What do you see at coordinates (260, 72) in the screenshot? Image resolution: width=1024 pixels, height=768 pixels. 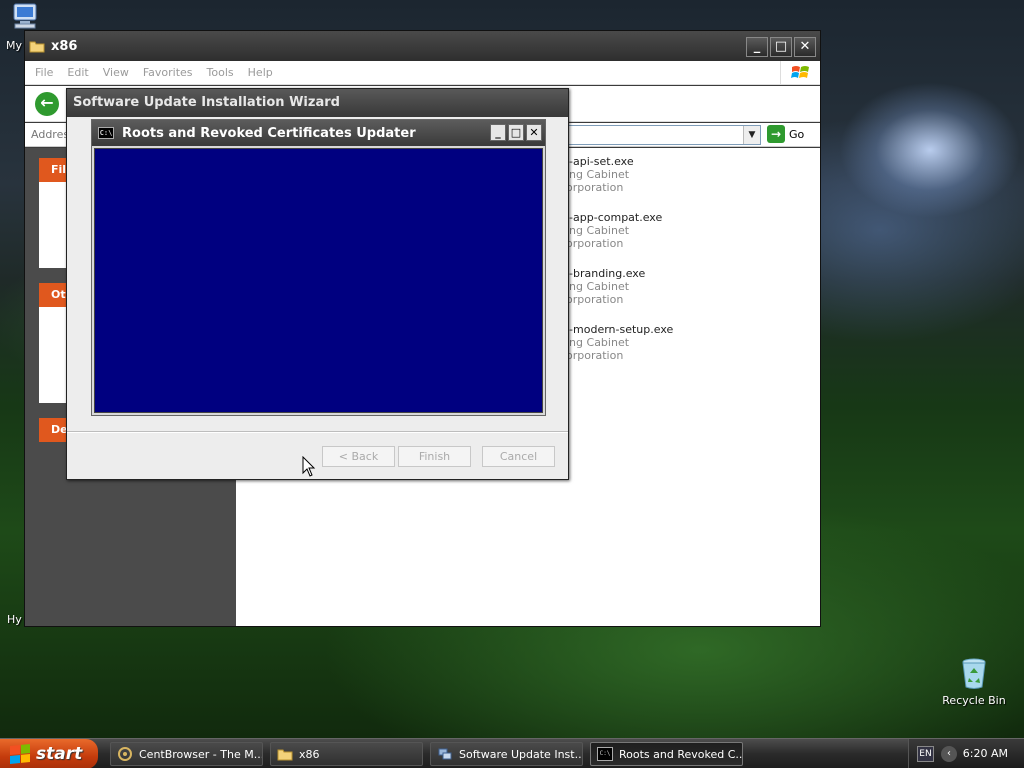 I see `menu-help: Help` at bounding box center [260, 72].